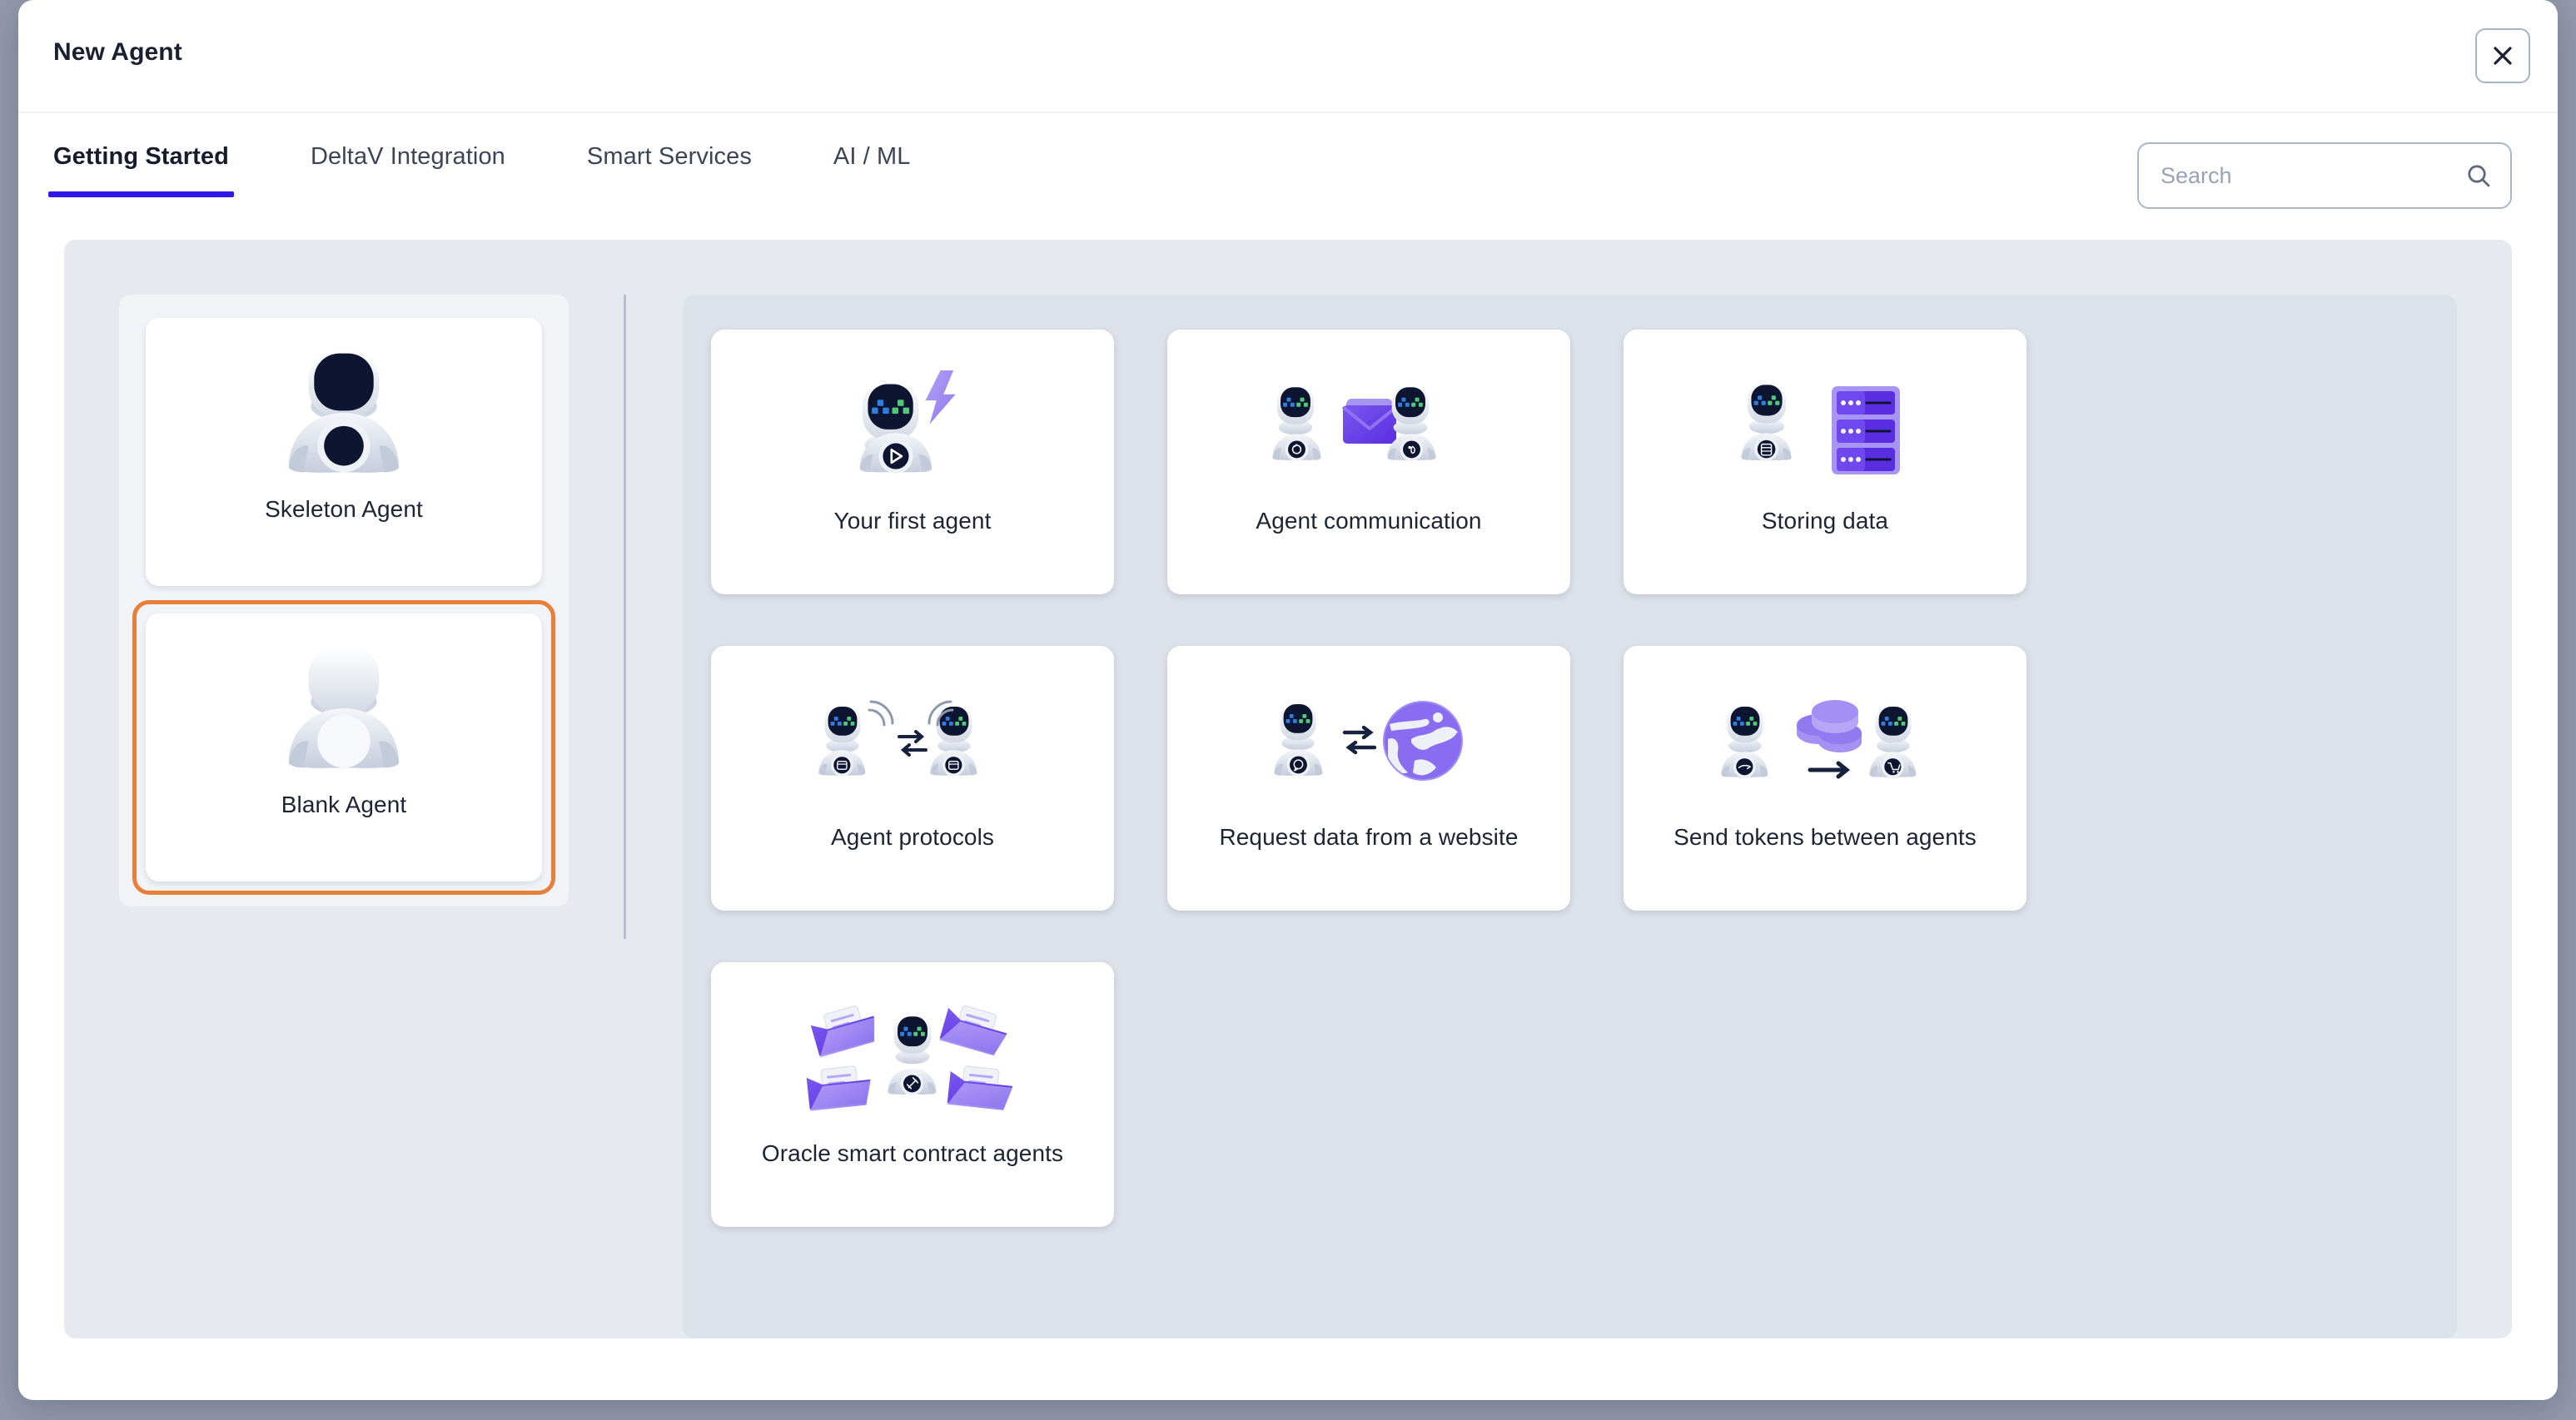 This screenshot has height=1420, width=2576. Describe the element at coordinates (912, 430) in the screenshot. I see `robot-lightning-icon` at that location.